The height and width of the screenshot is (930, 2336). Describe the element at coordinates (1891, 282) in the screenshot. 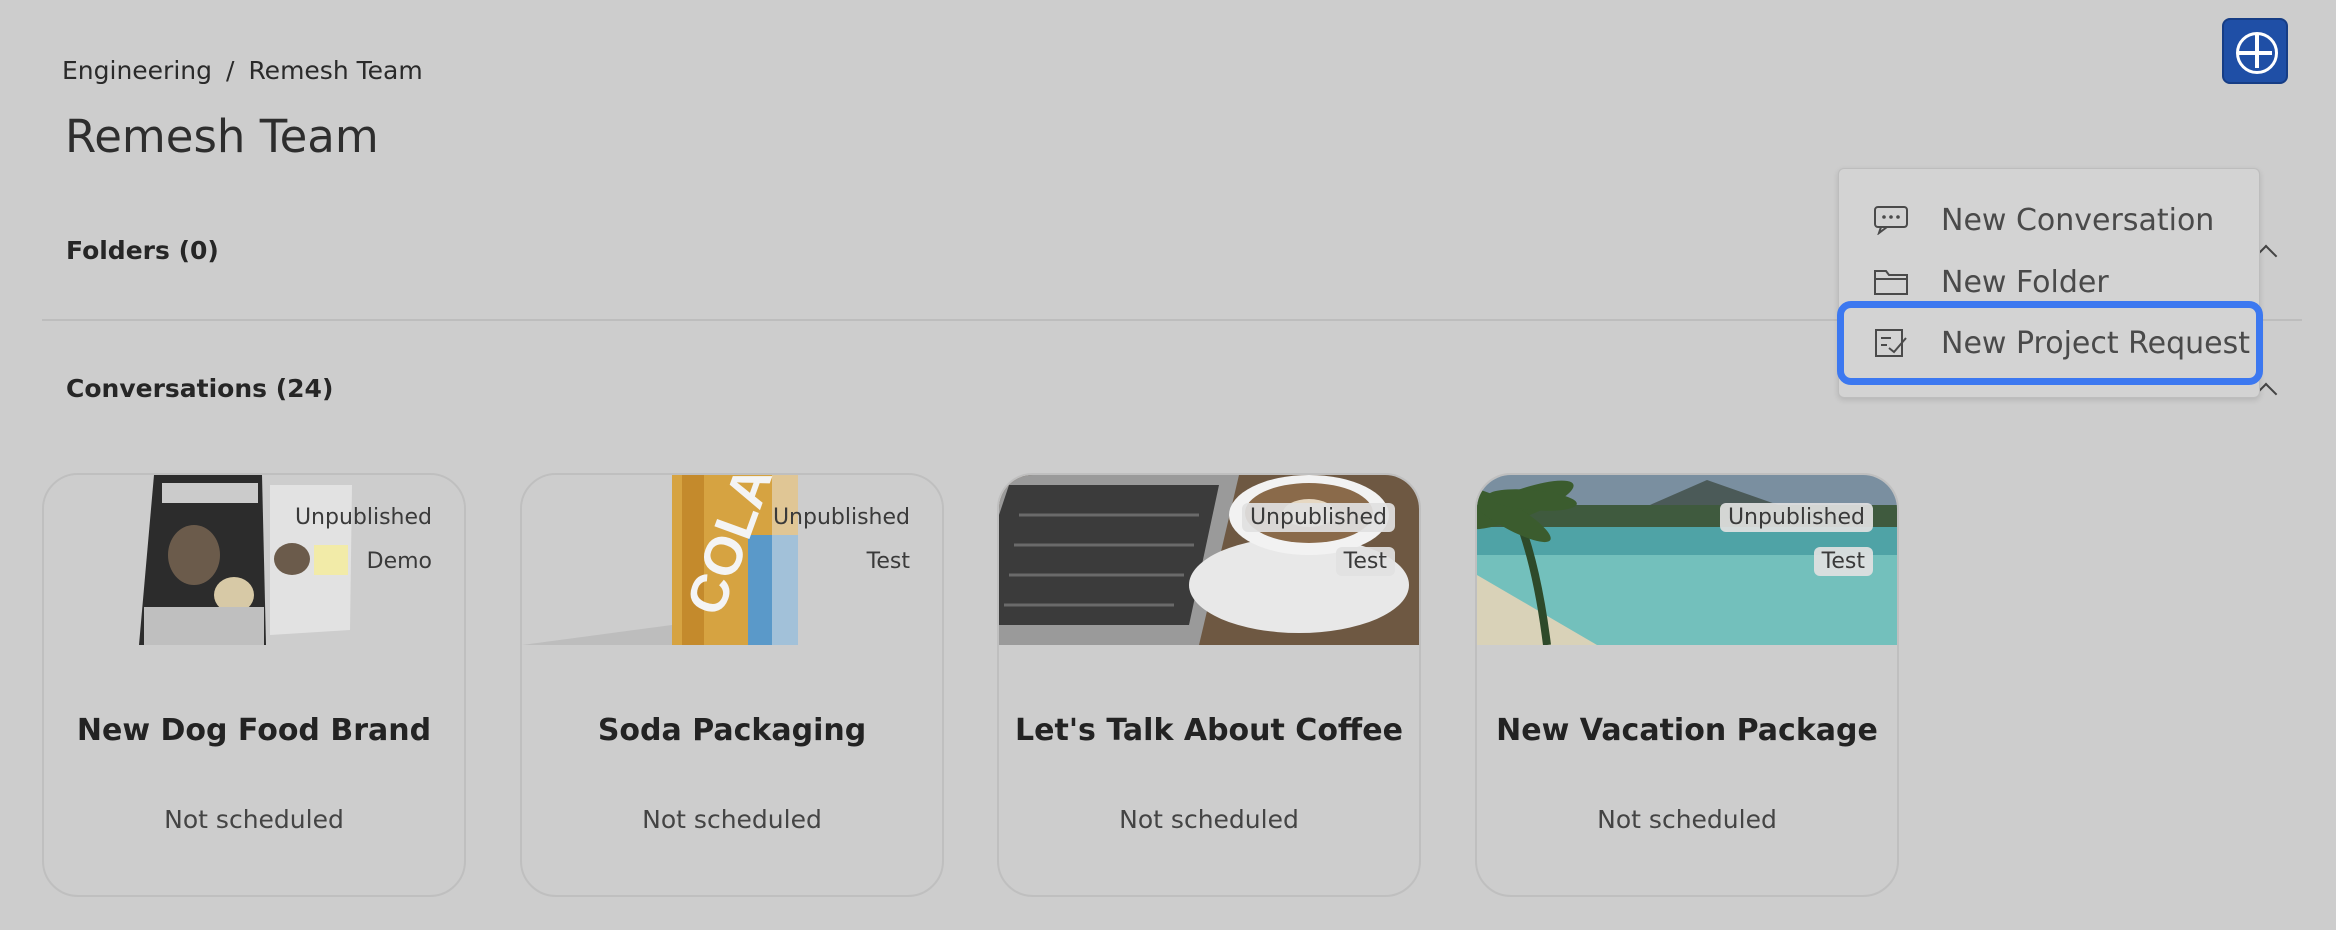

I see `folder-icon` at that location.